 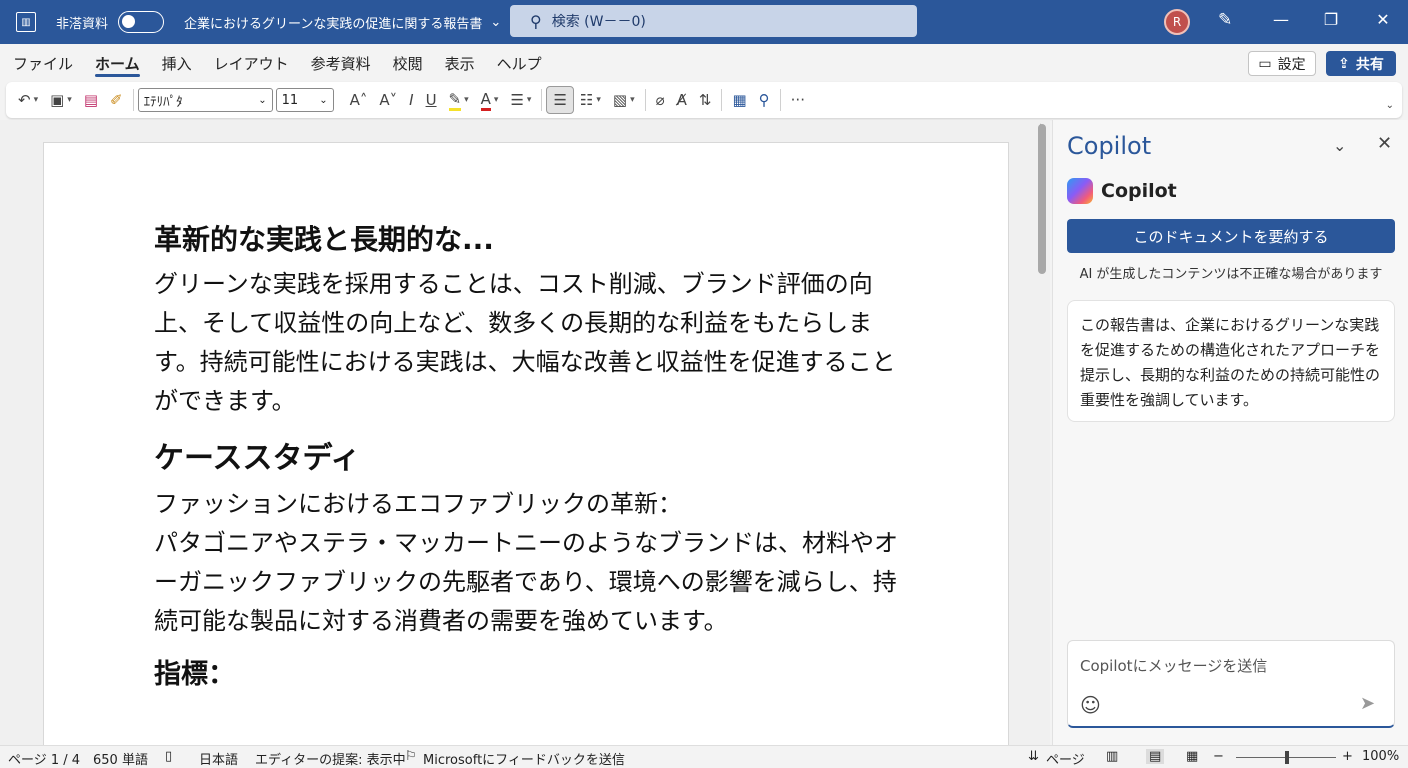 I want to click on restore-icon: ❐, so click(x=1331, y=19).